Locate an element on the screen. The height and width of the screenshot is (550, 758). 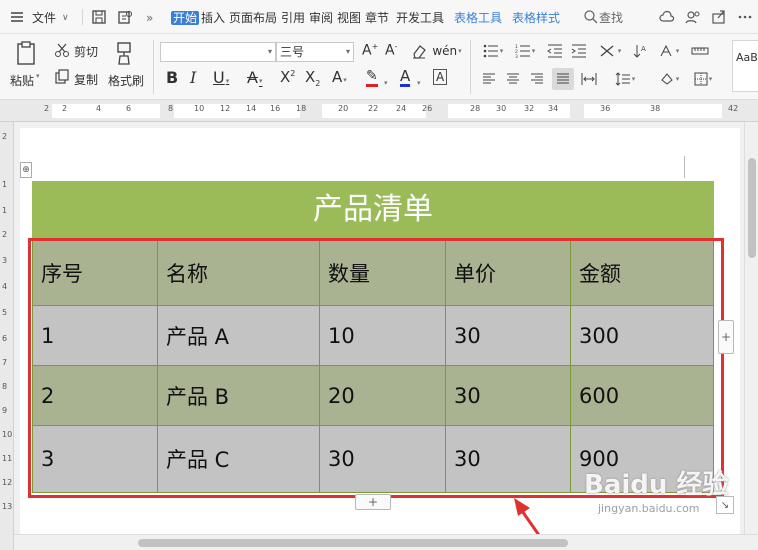
table-cell: 产品 C is located at coordinates (238, 459).